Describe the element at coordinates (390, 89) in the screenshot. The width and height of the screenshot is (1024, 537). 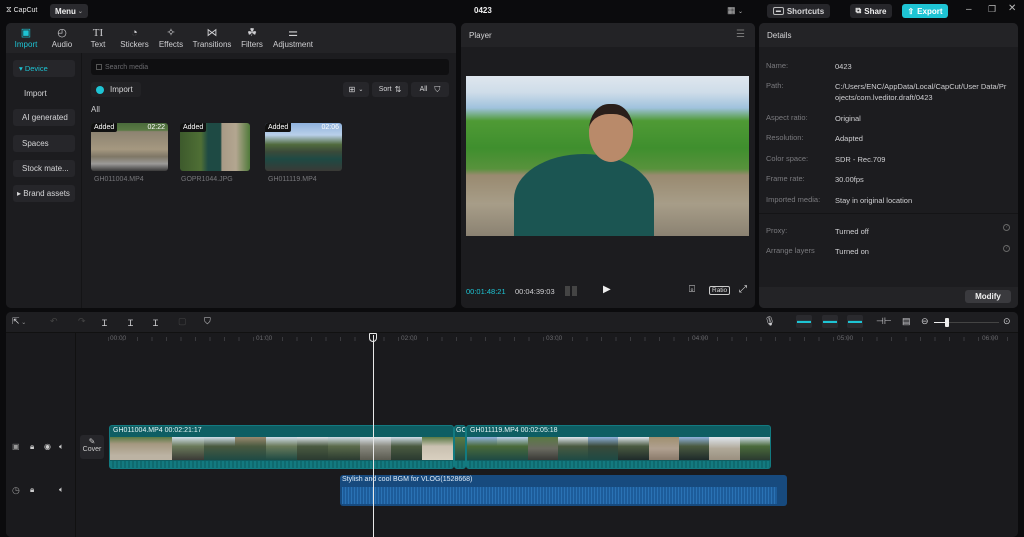
I see `sort-button: Sort ⇅` at that location.